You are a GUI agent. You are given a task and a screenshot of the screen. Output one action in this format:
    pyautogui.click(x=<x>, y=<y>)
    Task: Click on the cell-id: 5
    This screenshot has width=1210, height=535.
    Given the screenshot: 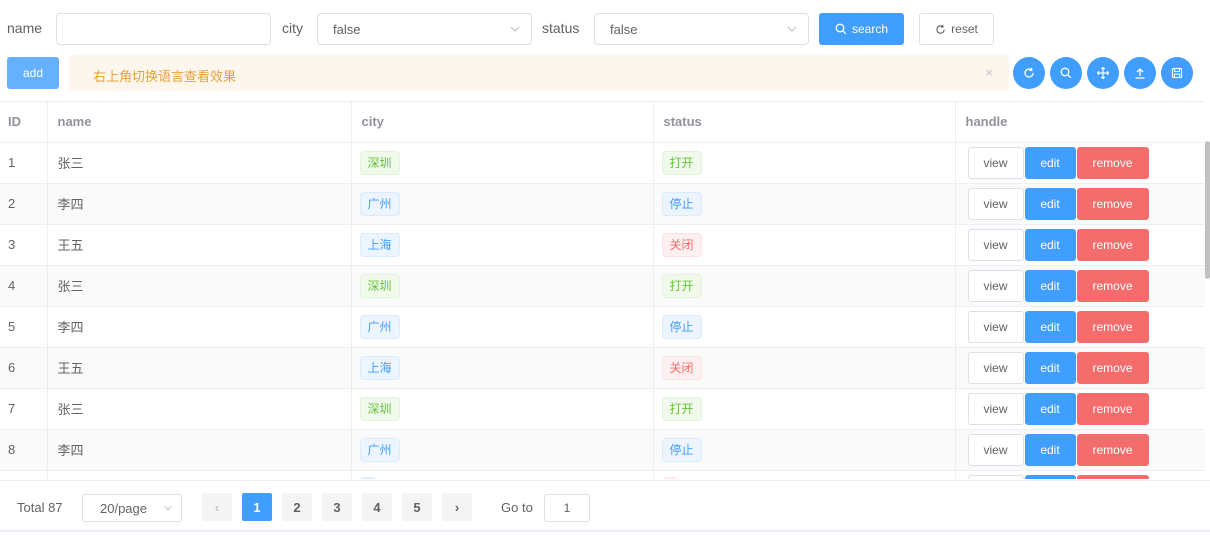 What is the action you would take?
    pyautogui.click(x=24, y=327)
    